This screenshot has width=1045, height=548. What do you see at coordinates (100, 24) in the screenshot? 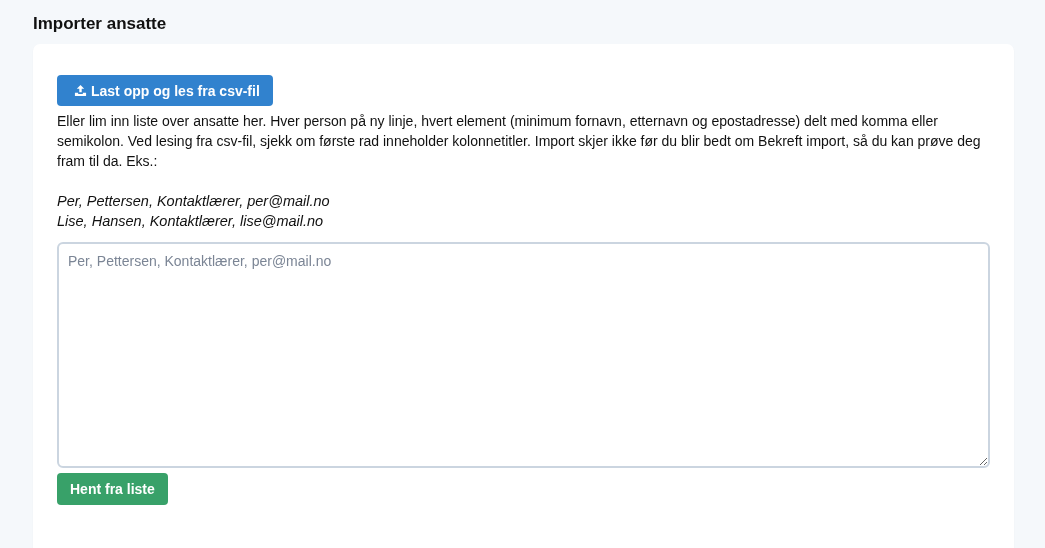
I see `page-title: Importer ansatte` at bounding box center [100, 24].